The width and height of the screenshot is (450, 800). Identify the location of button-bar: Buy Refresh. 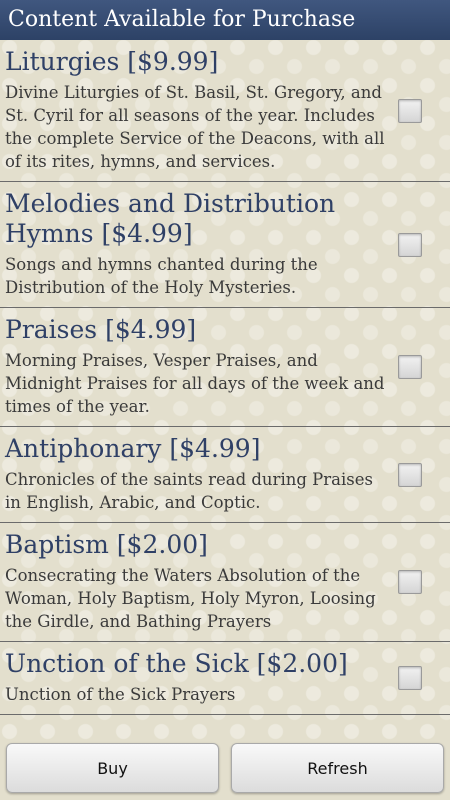
(225, 770).